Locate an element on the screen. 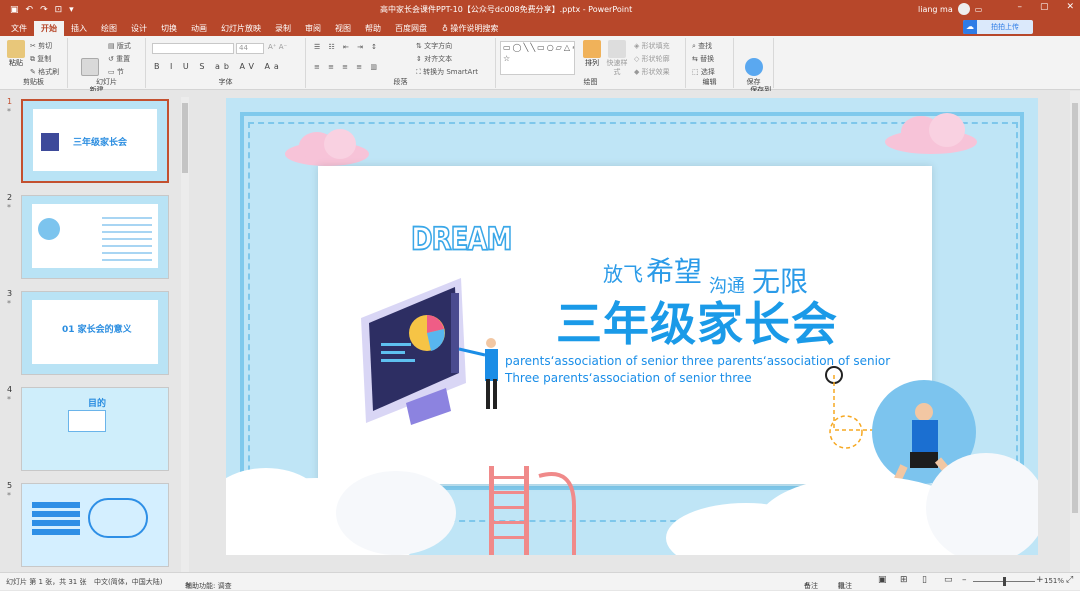  slide-thumbnail-4: 目的 is located at coordinates (95, 429).